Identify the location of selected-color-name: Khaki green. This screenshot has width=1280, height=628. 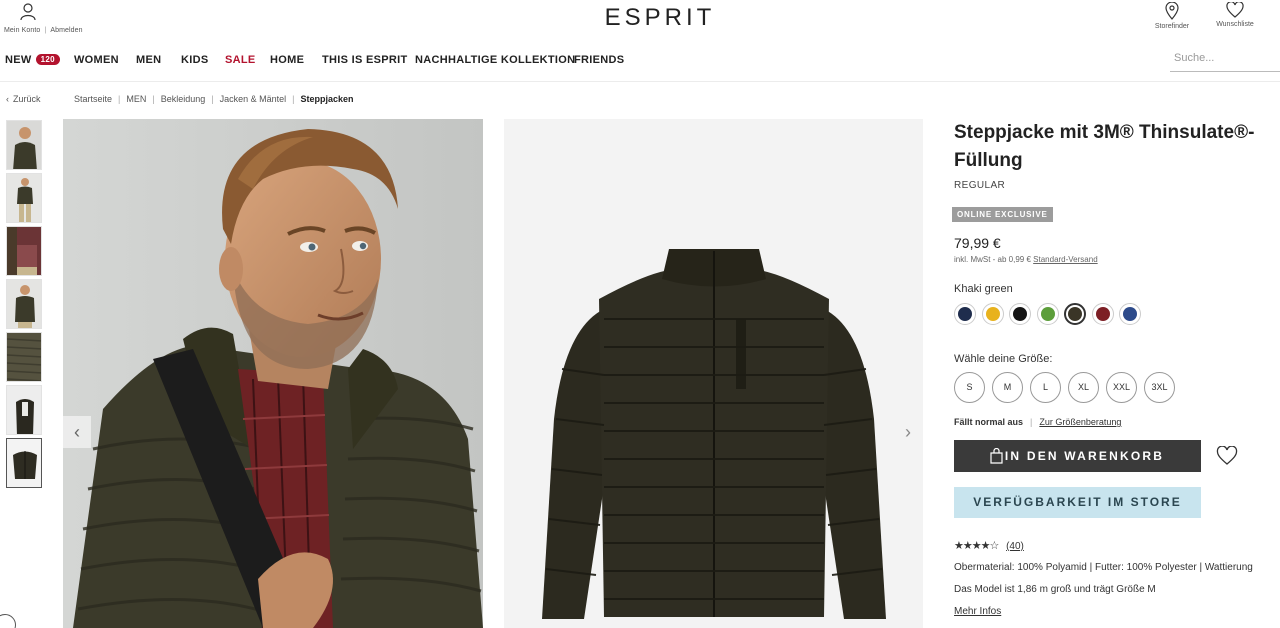
(983, 289).